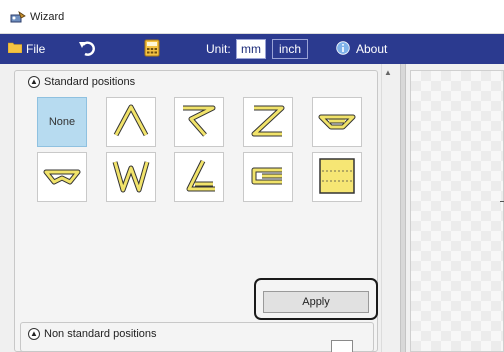 The image size is (504, 352). I want to click on clip-fold-icon, so click(268, 177).